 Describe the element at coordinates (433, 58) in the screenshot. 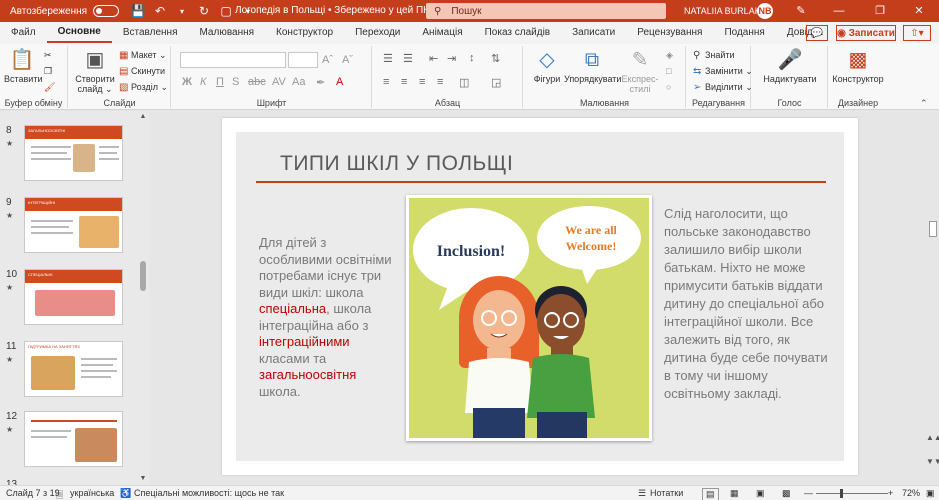

I see `decrease-indent-icon: ⇤` at that location.